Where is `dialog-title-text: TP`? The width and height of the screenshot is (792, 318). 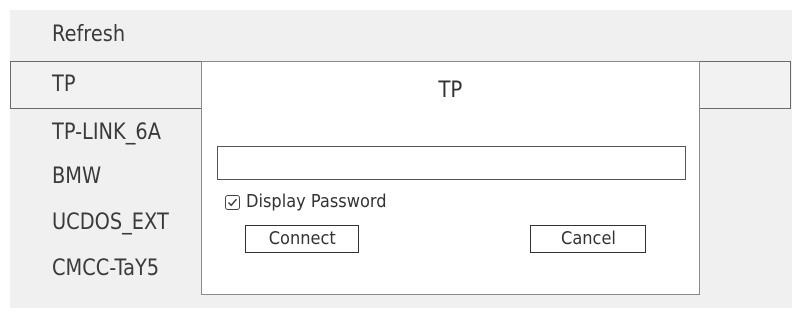 dialog-title-text: TP is located at coordinates (450, 90).